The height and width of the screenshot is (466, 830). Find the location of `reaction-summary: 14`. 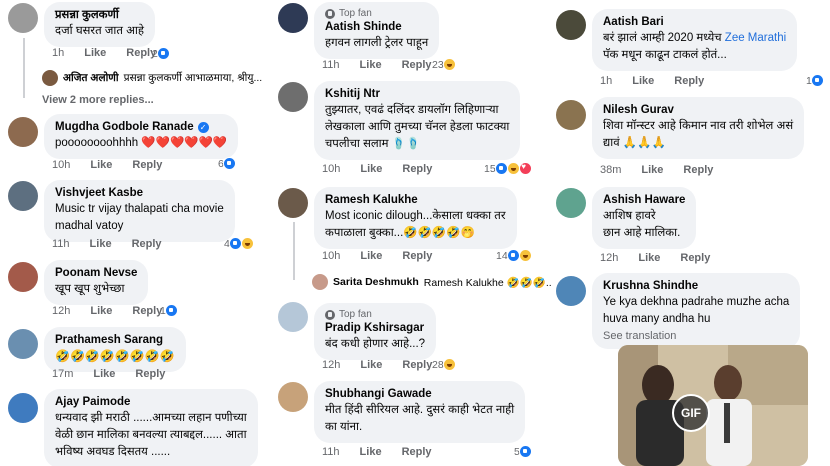

reaction-summary: 14 is located at coordinates (514, 255).